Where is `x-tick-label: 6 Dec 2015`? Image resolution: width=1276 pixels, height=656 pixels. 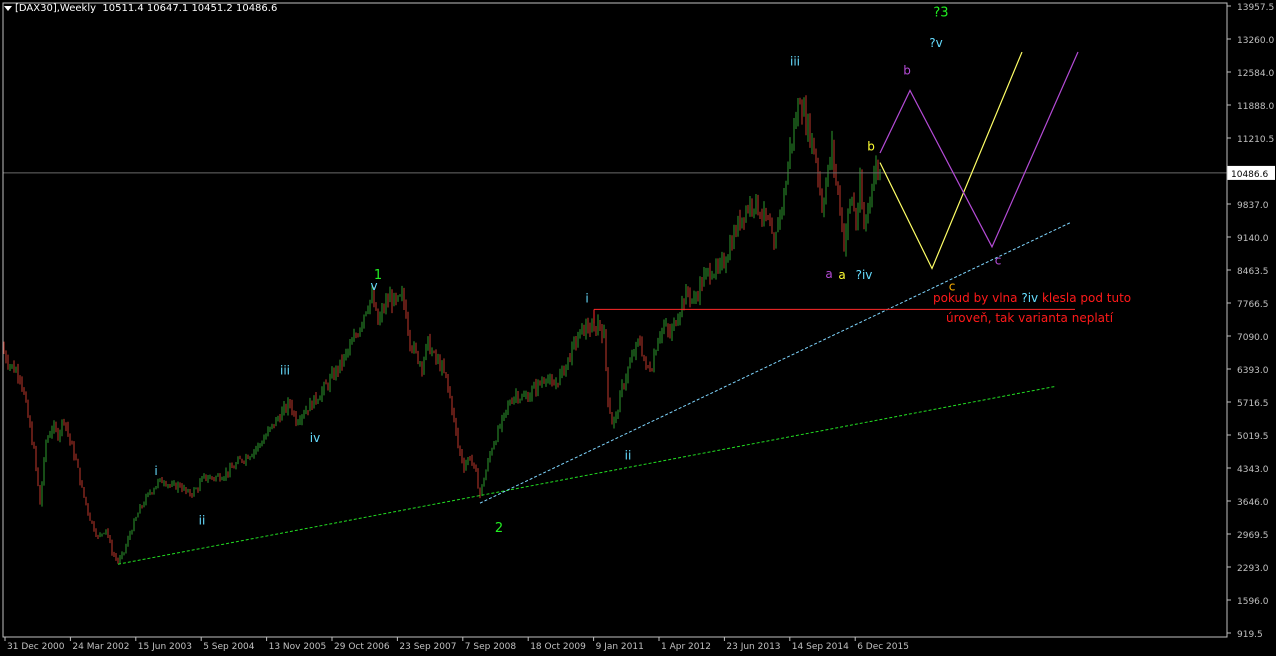 x-tick-label: 6 Dec 2015 is located at coordinates (883, 647).